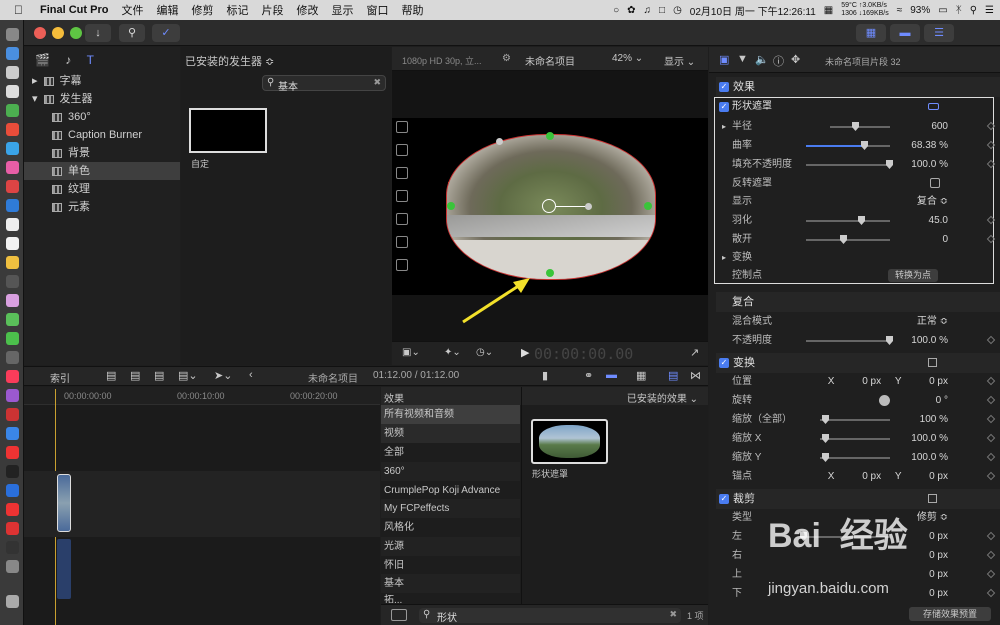 Image resolution: width=1000 pixels, height=625 pixels. What do you see at coordinates (742, 59) in the screenshot?
I see `color-inspector-icon: ▼` at bounding box center [742, 59].